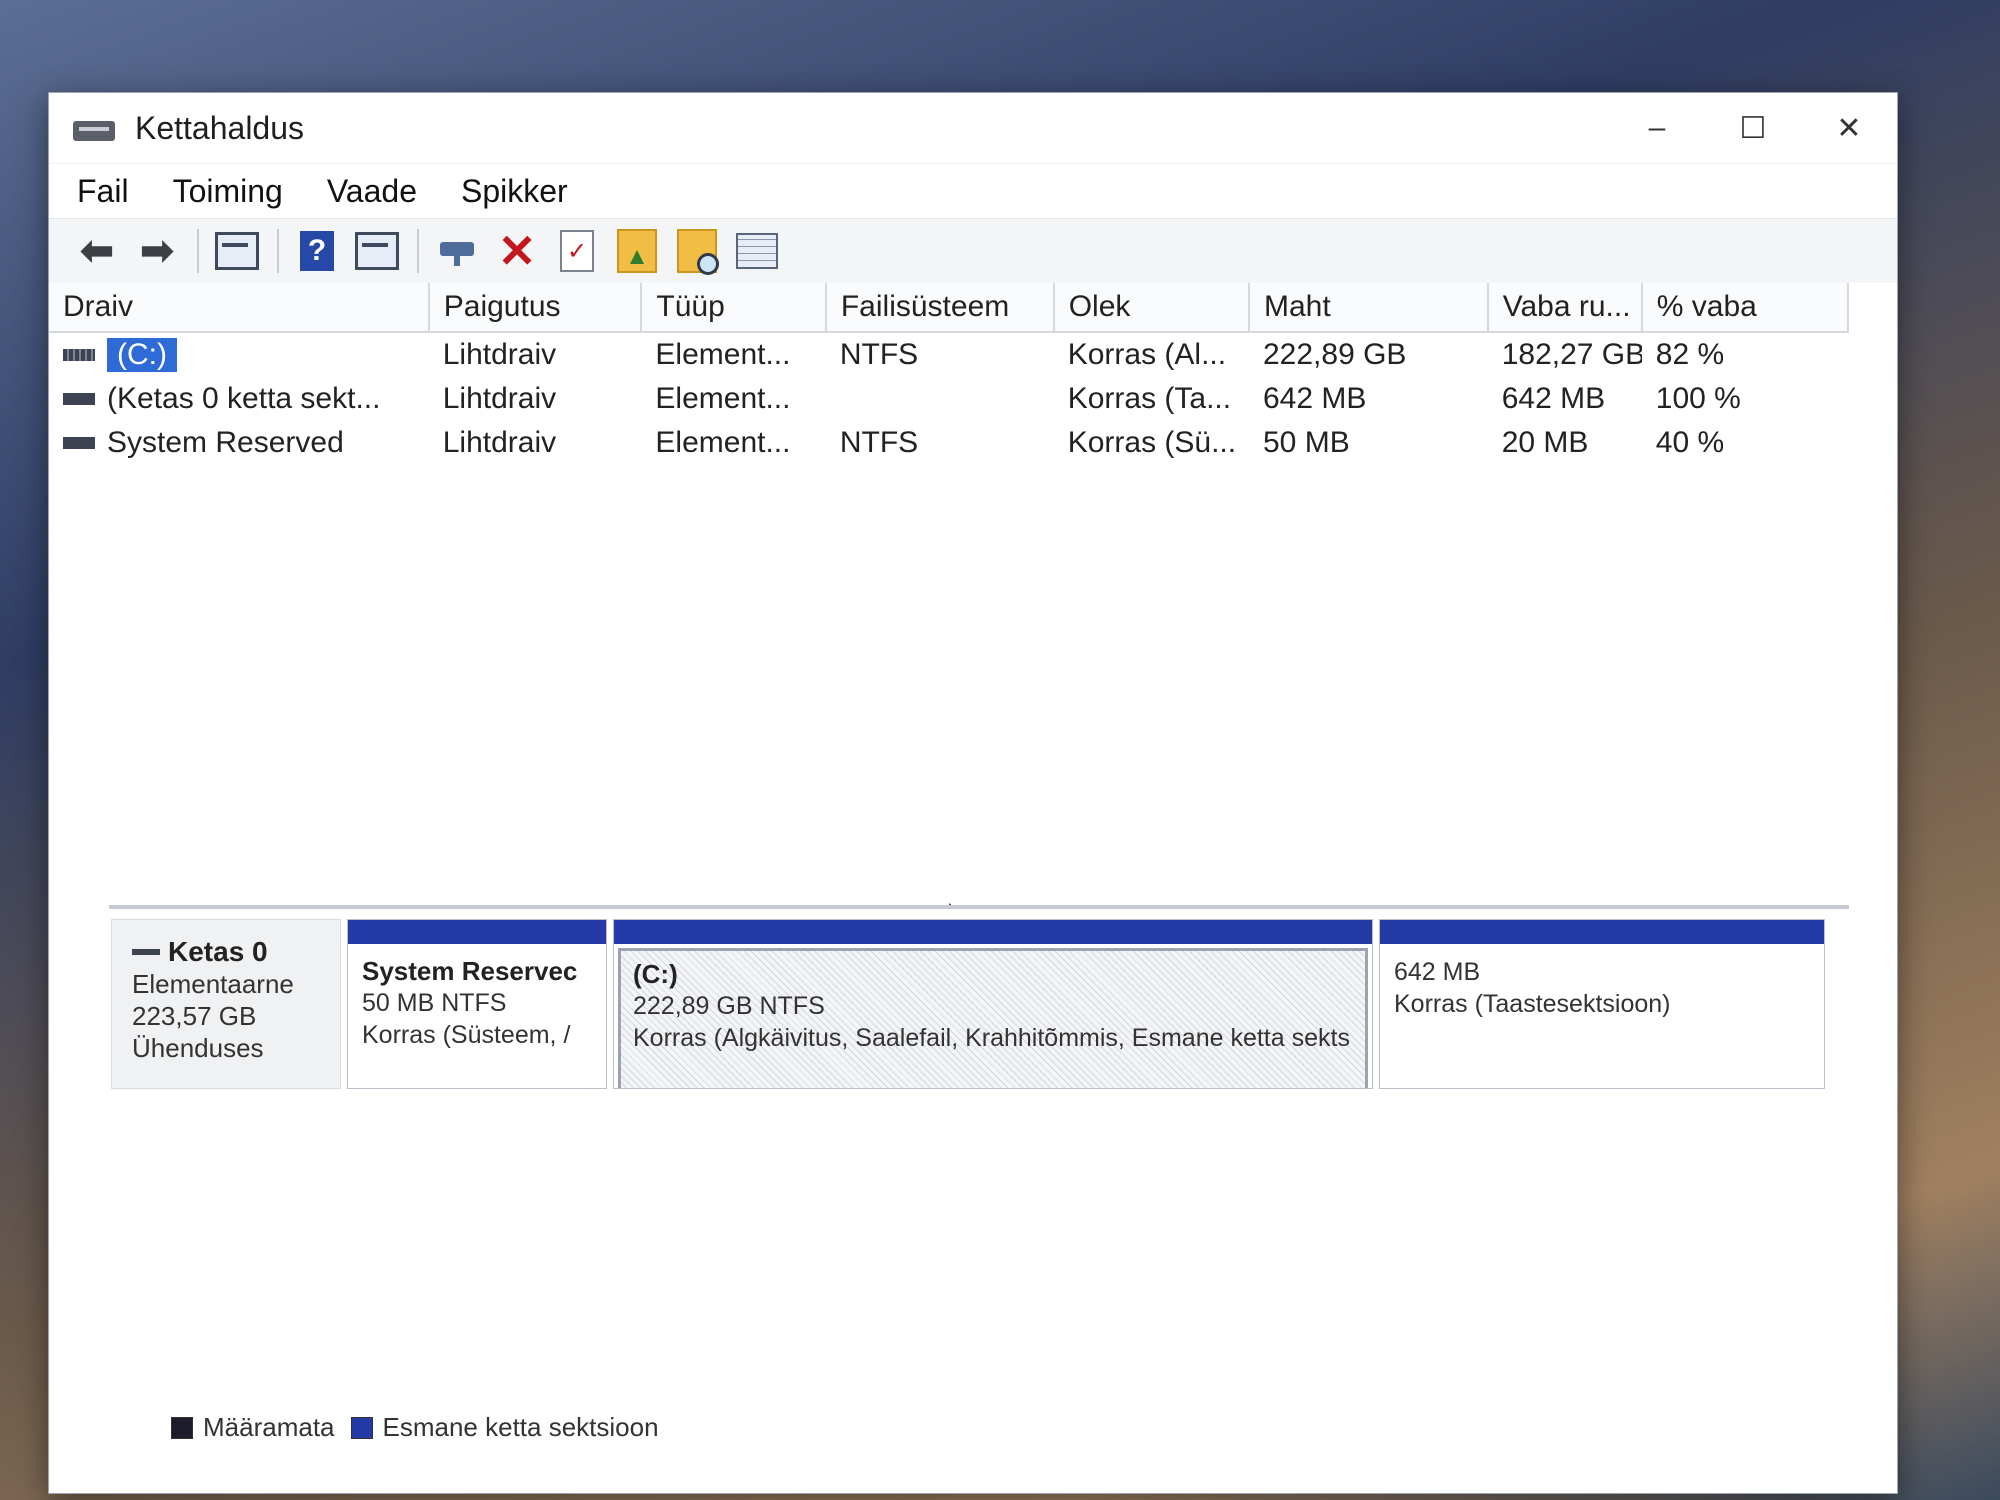 The width and height of the screenshot is (2000, 1500). What do you see at coordinates (237, 251) in the screenshot?
I see `console-tree-icon` at bounding box center [237, 251].